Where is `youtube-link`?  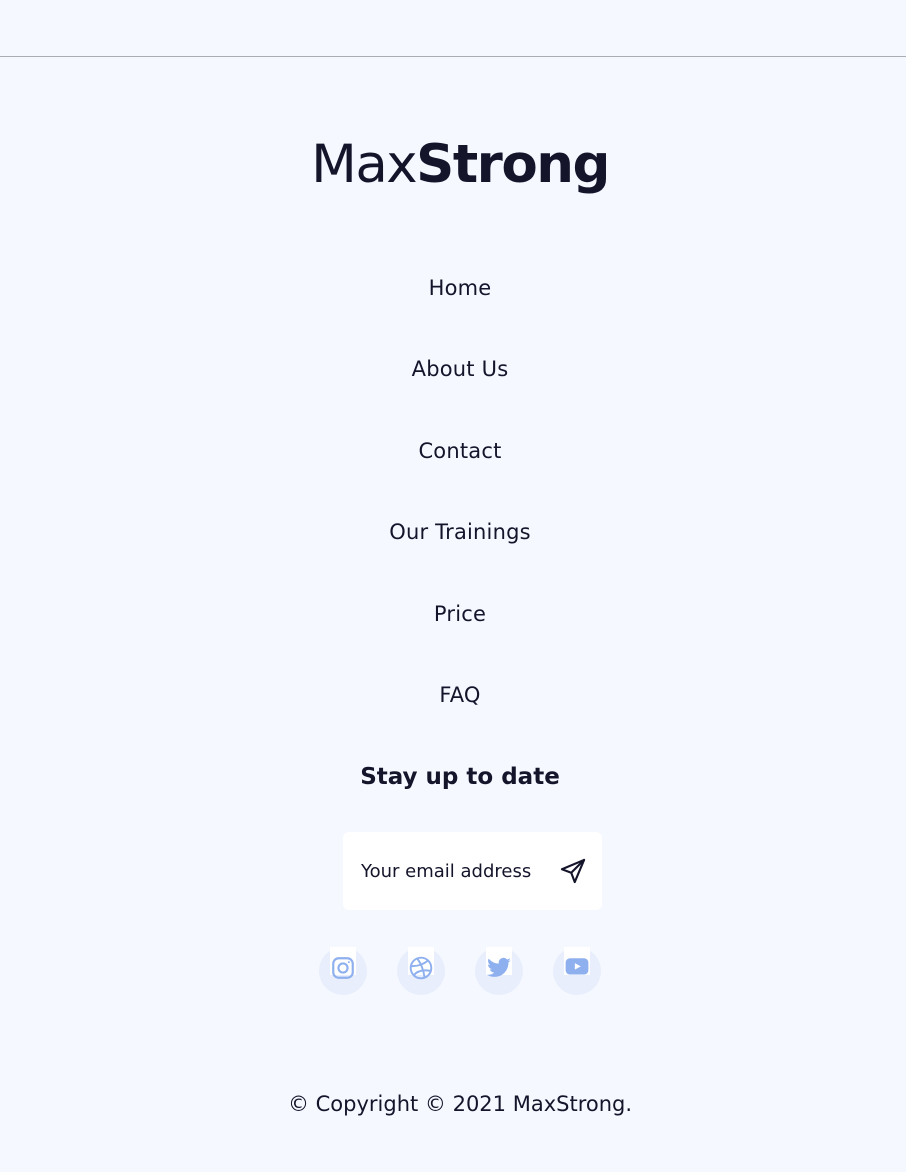 youtube-link is located at coordinates (577, 971).